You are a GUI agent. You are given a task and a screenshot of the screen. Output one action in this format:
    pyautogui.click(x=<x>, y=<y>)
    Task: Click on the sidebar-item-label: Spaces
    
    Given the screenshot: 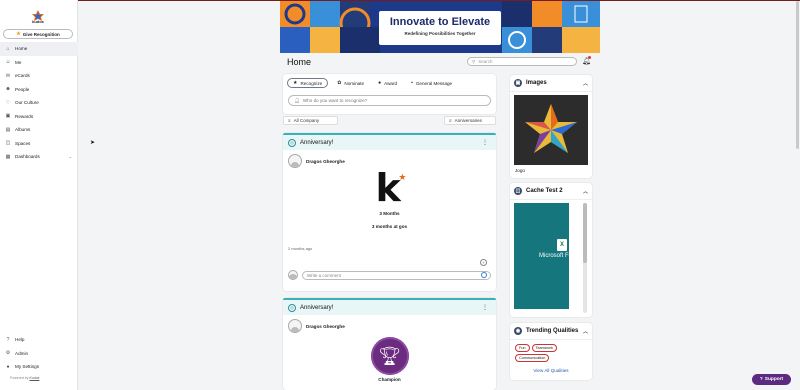 What is the action you would take?
    pyautogui.click(x=23, y=143)
    